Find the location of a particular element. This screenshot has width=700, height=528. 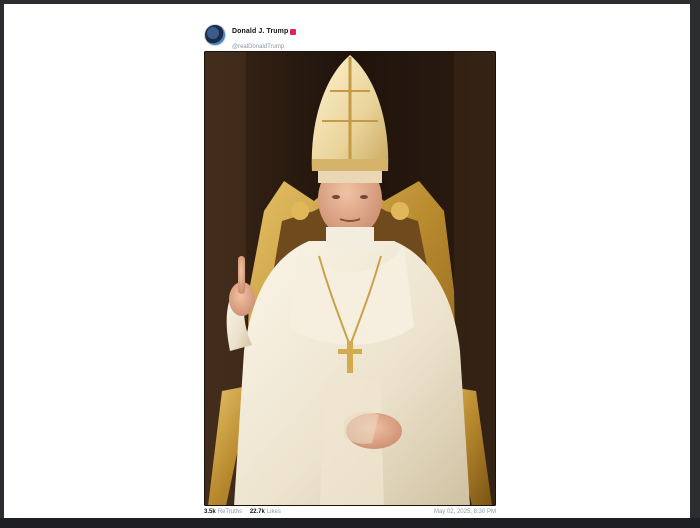

retruths-stat: 3.5k ReTruths is located at coordinates (223, 512).